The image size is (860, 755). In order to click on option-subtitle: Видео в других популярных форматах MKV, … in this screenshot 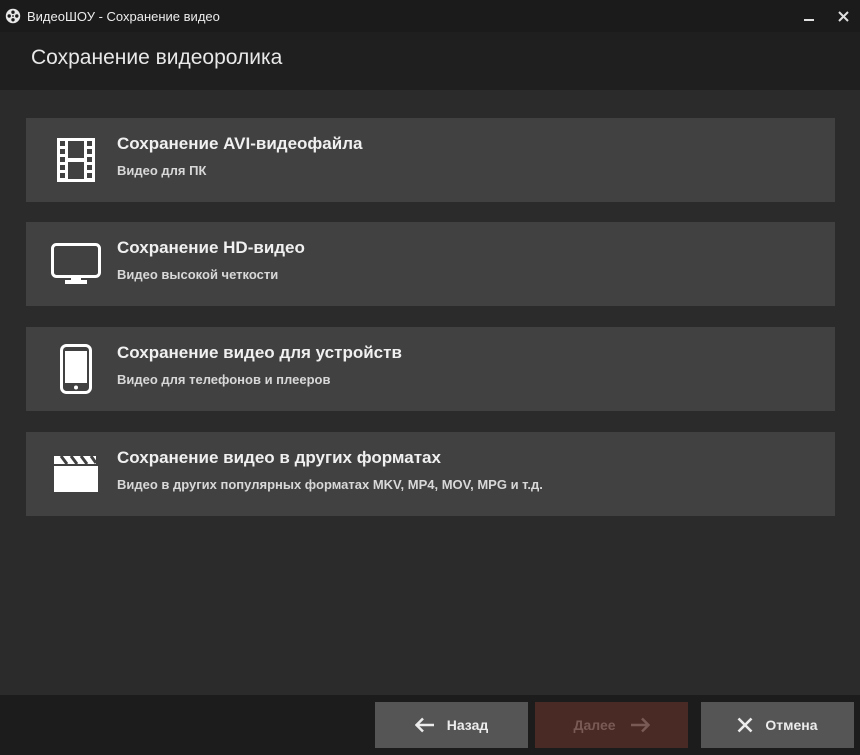, I will do `click(330, 484)`.